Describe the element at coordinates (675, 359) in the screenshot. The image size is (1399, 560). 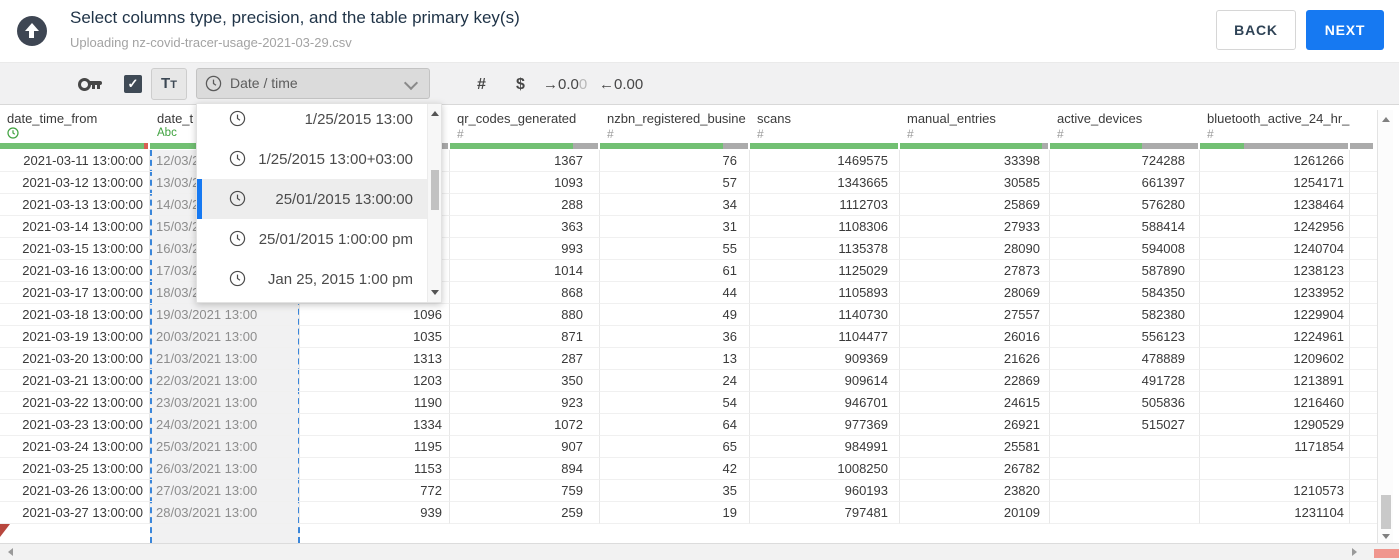
I see `table-cell: 13` at that location.